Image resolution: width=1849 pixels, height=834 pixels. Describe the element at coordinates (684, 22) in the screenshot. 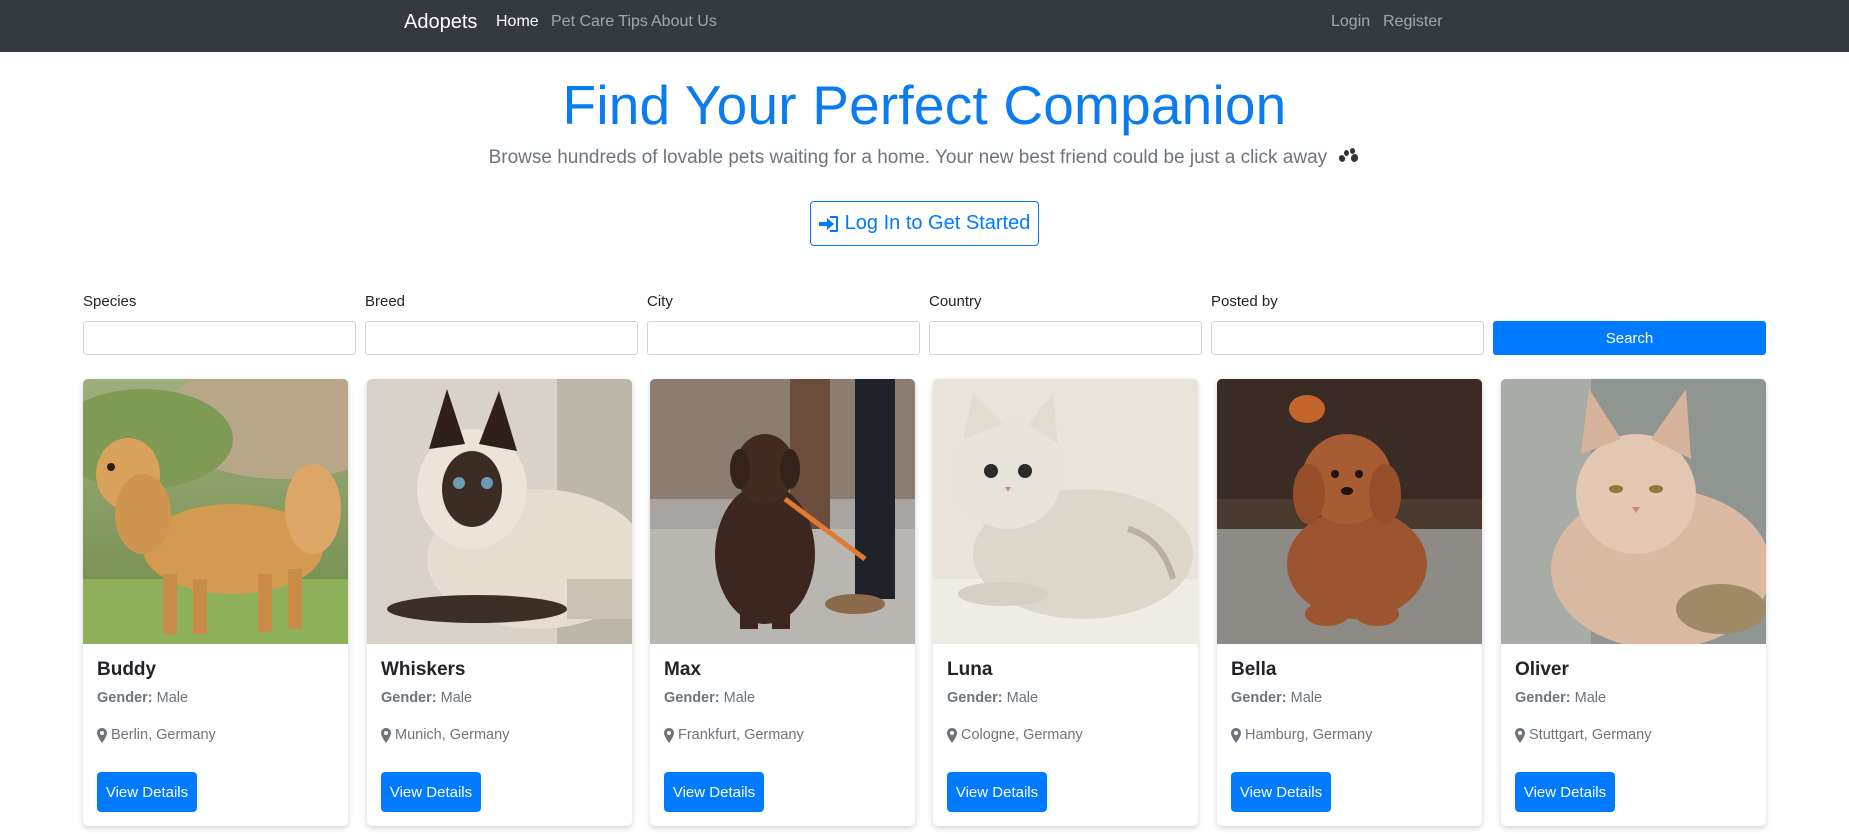

I see `nav-link-about-us: About Us` at that location.